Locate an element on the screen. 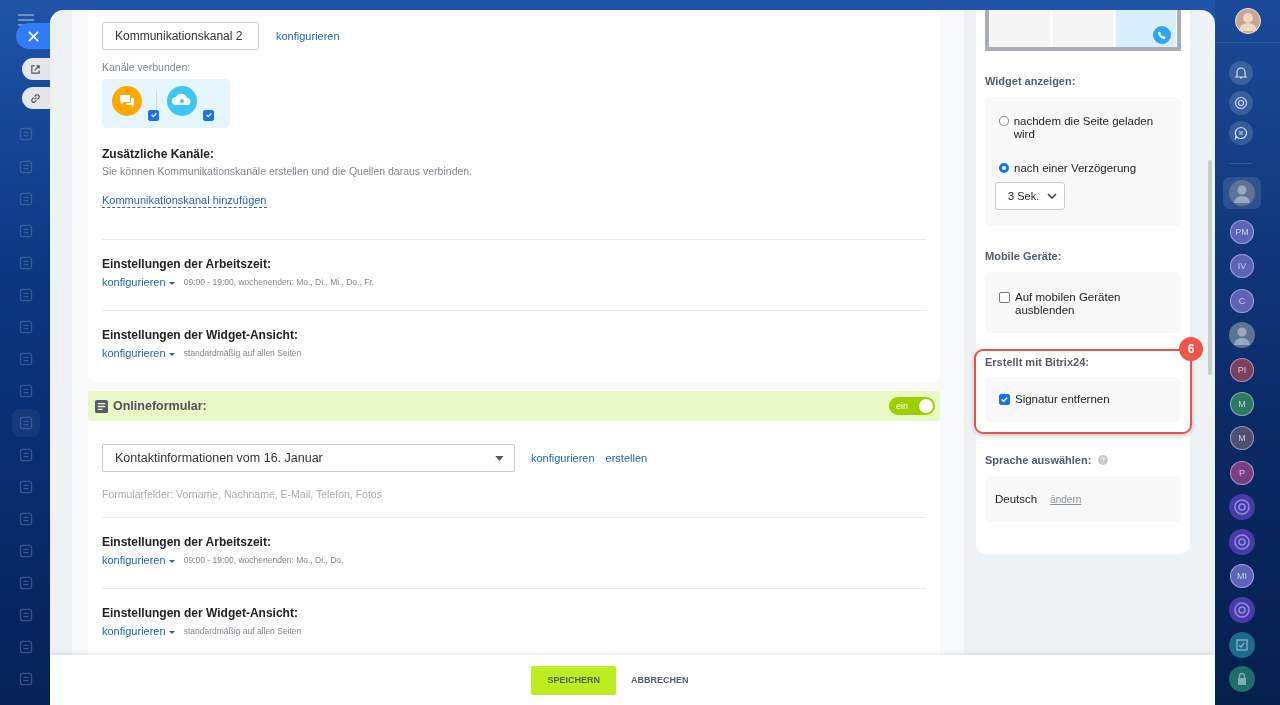 The width and height of the screenshot is (1280, 705). close-icon is located at coordinates (33, 36).